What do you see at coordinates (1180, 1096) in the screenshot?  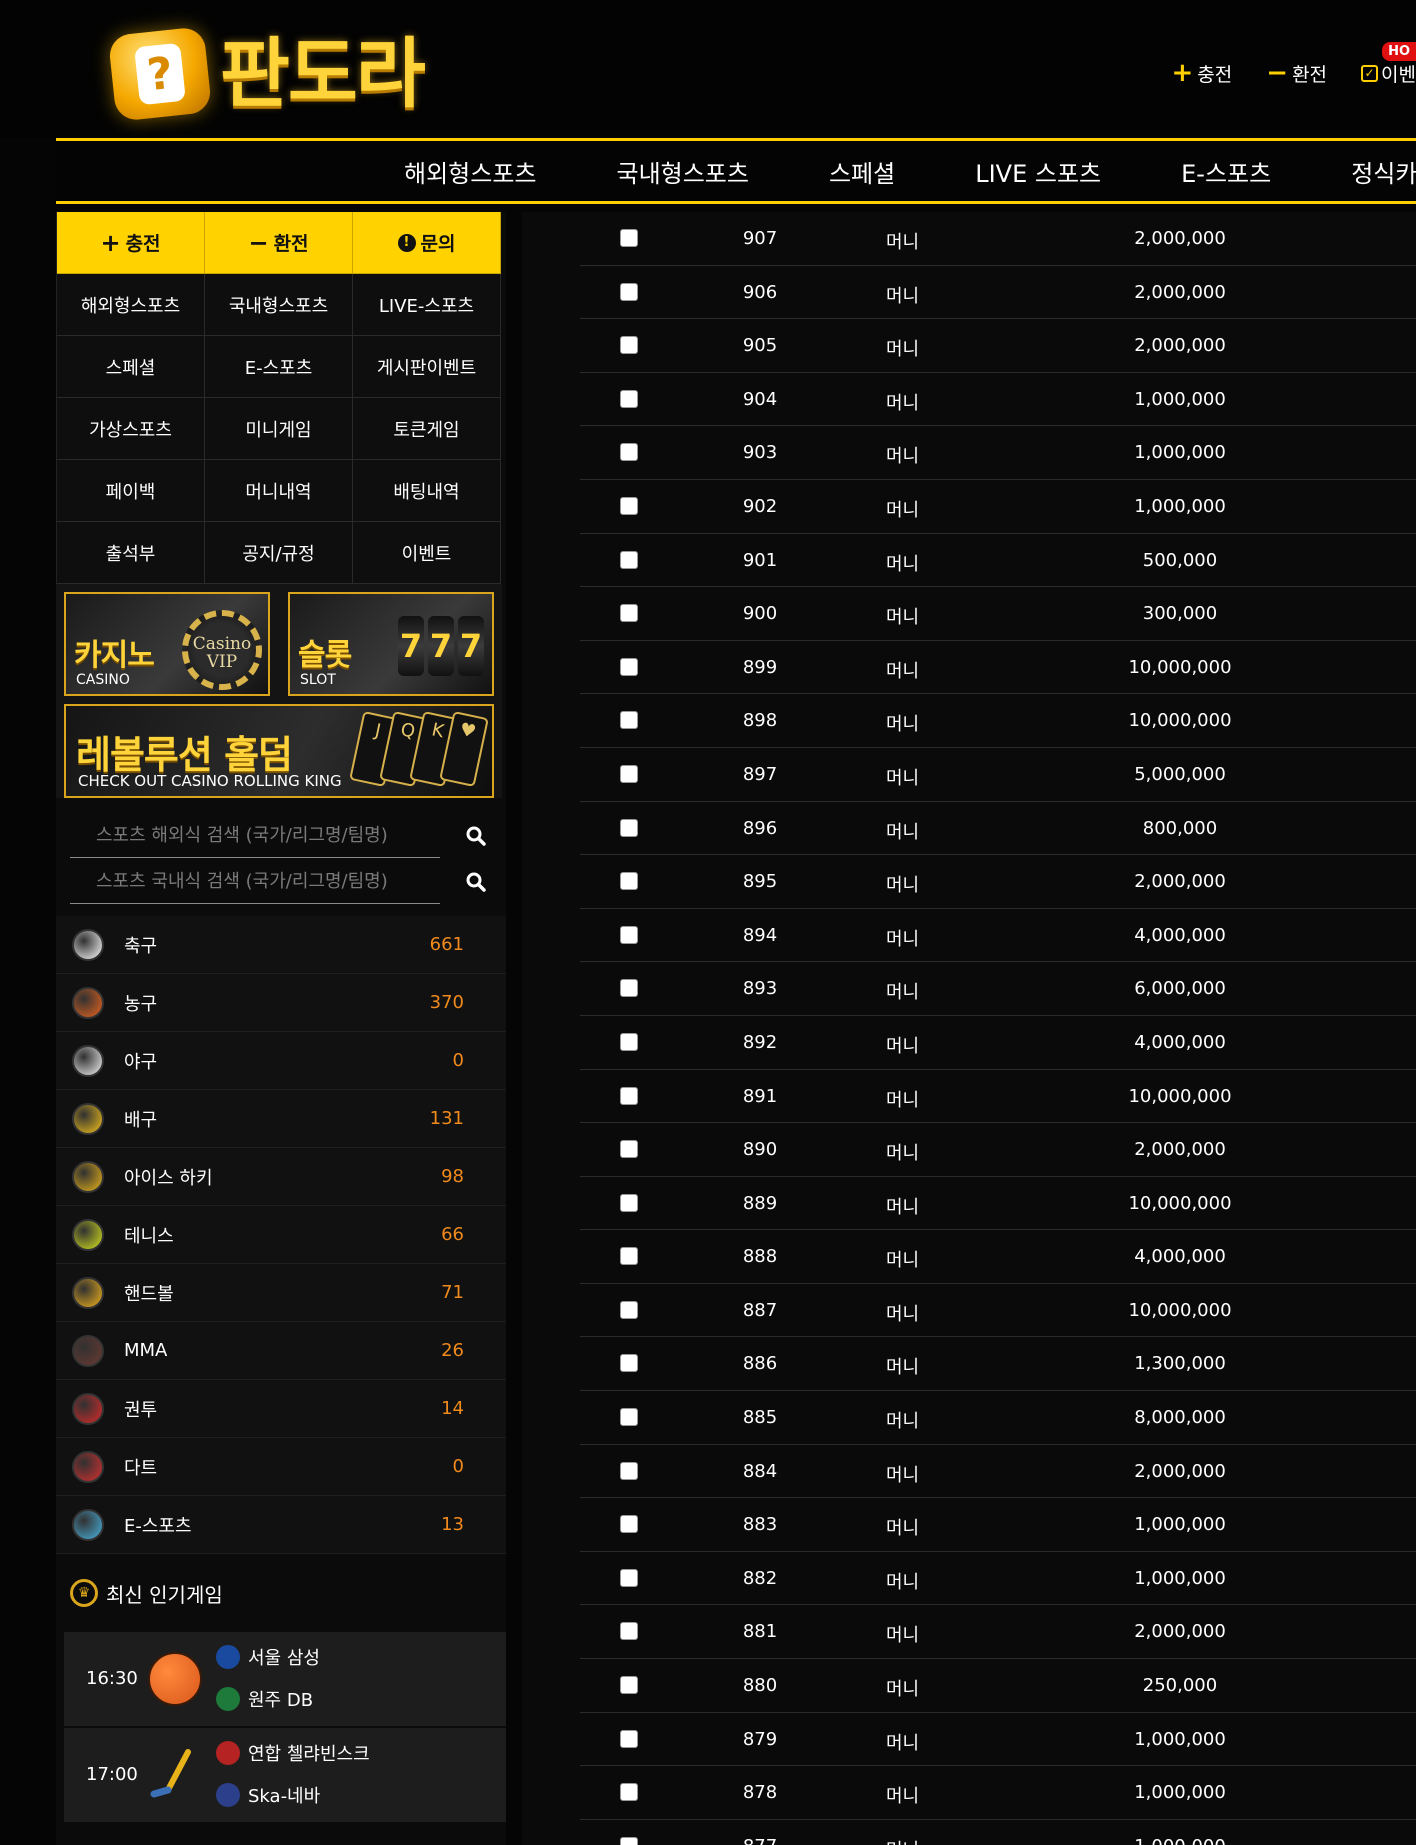 I see `row-amount: 10,000,000` at bounding box center [1180, 1096].